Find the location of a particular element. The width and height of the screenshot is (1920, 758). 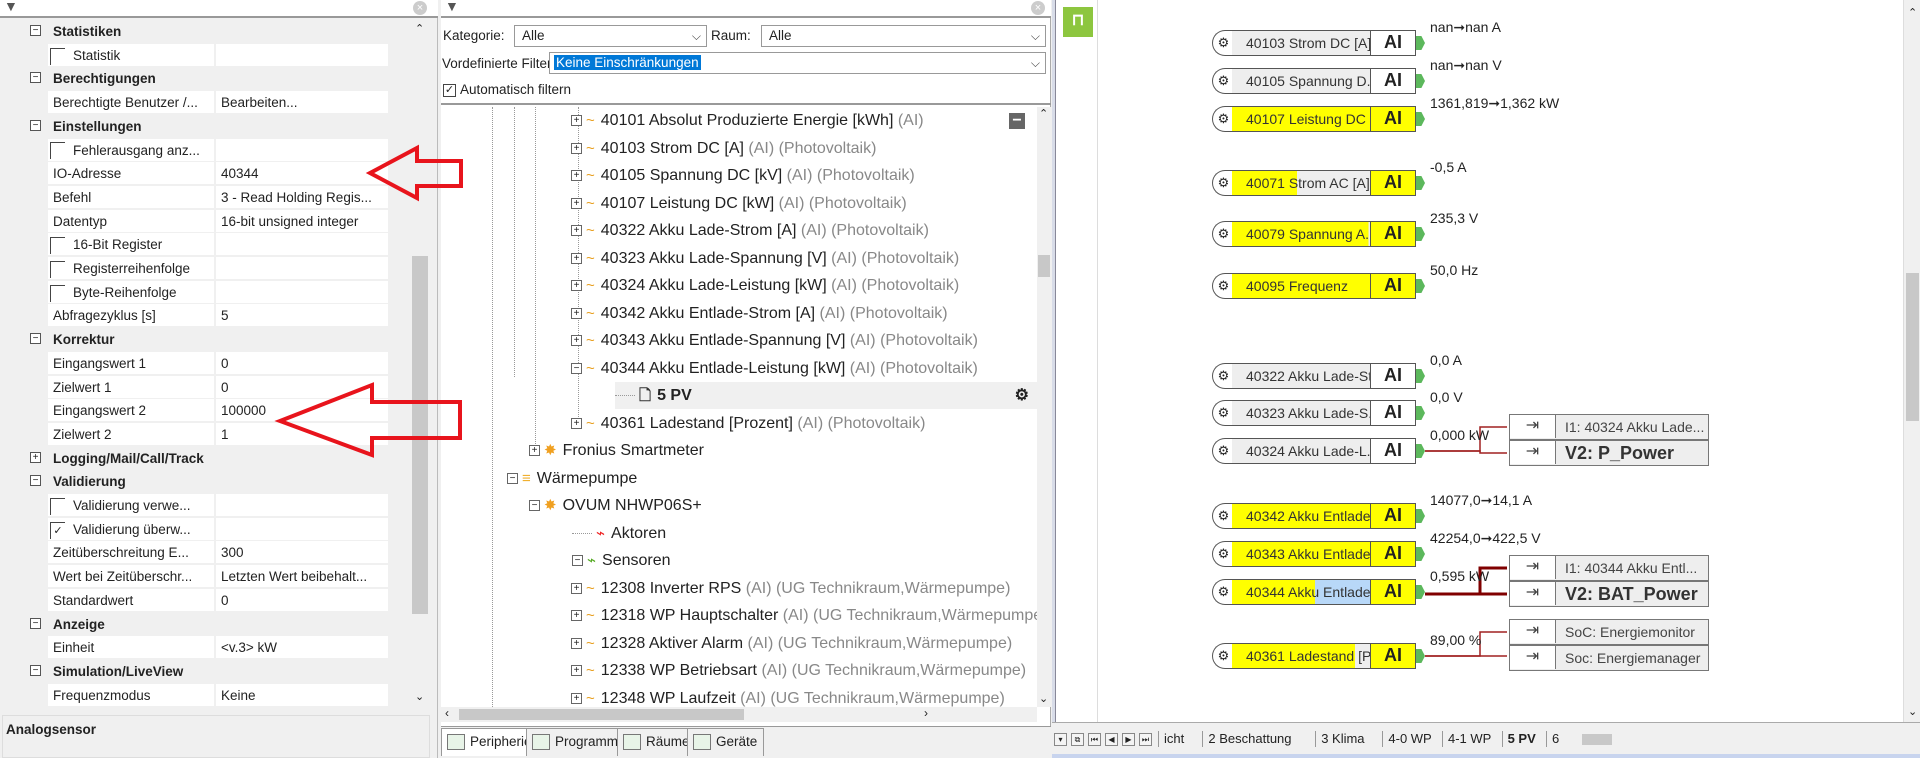

kategorie-select: Alle ⌵ is located at coordinates (610, 36).